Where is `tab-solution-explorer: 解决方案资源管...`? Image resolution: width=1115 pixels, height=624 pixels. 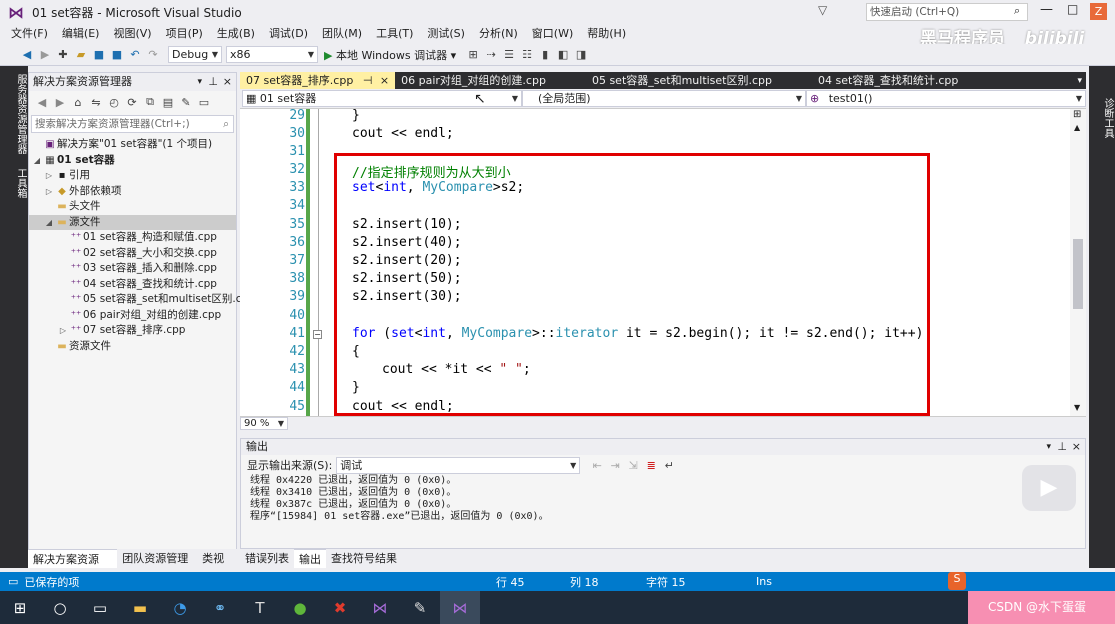 tab-solution-explorer: 解决方案资源管... is located at coordinates (73, 567).